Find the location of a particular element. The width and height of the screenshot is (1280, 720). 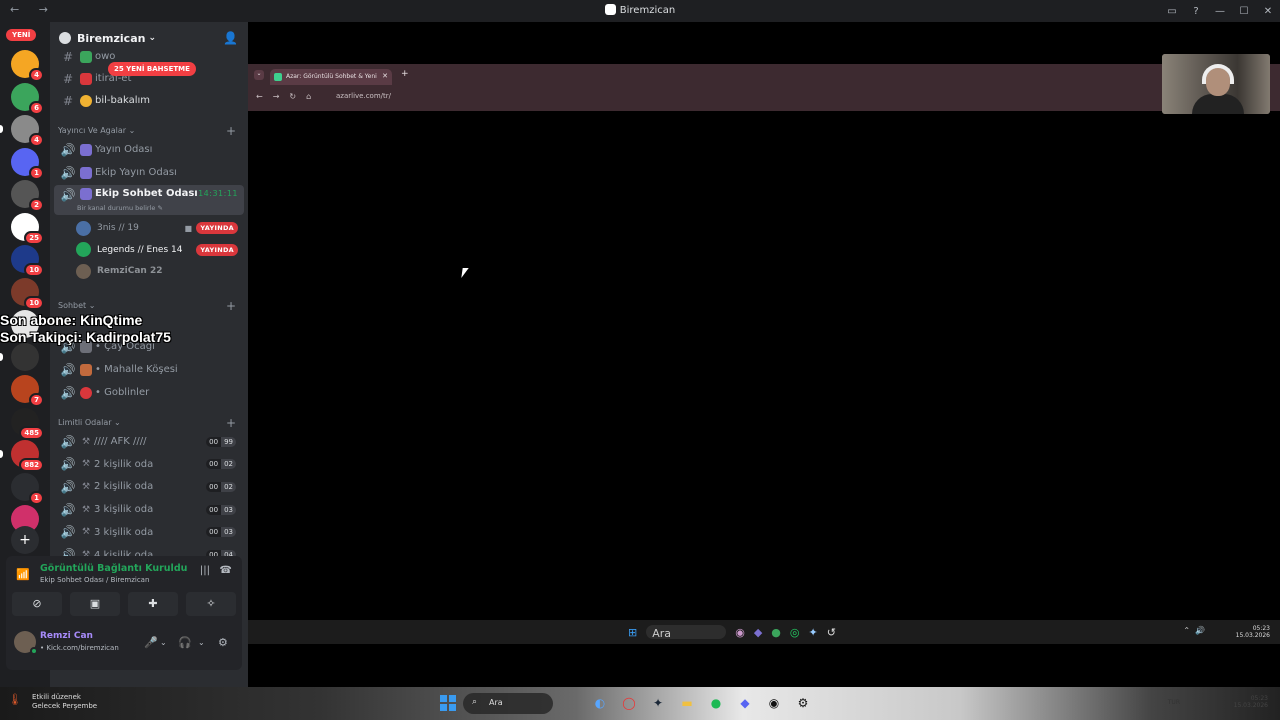

add-server-button: + is located at coordinates (25, 540).